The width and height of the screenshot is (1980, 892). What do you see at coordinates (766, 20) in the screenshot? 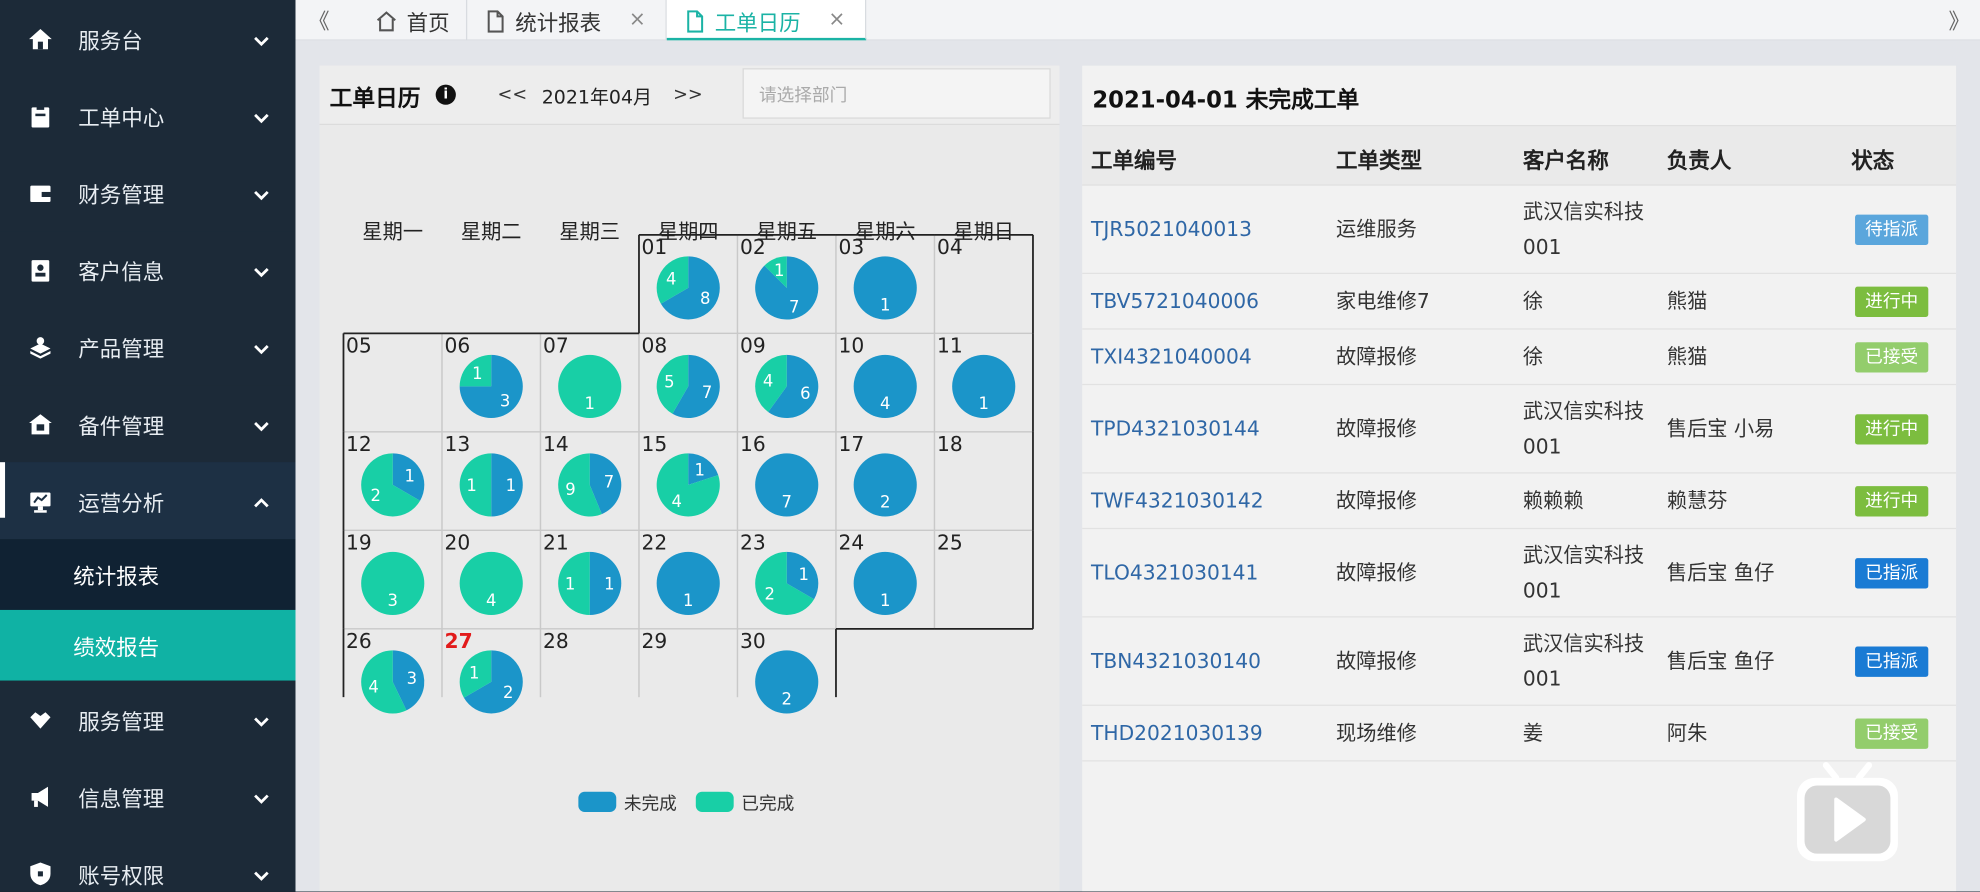
I see `tab-2: 工单日历 ×` at bounding box center [766, 20].